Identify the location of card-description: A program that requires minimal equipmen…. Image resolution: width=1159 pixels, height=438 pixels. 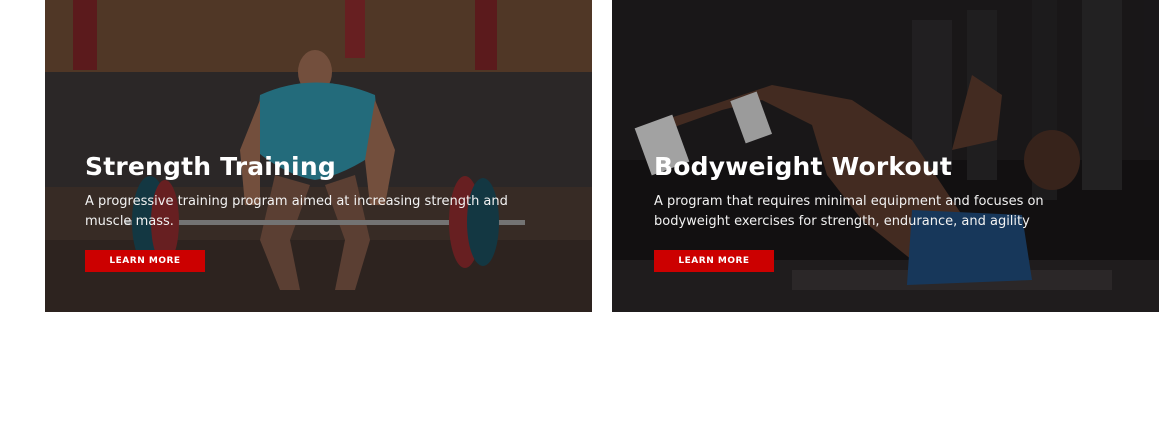
(849, 211).